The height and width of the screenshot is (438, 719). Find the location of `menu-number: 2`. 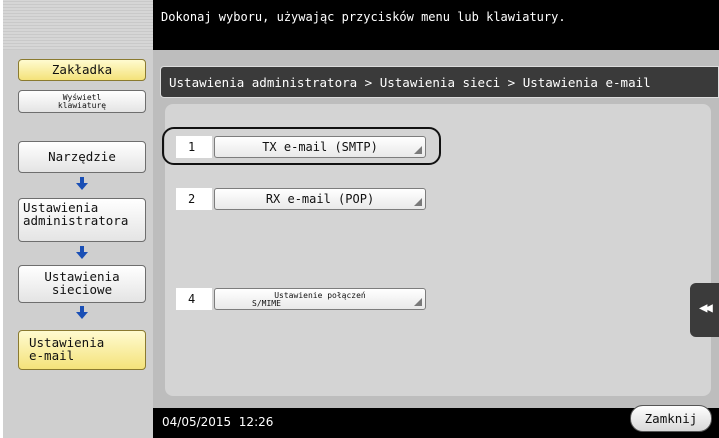

menu-number: 2 is located at coordinates (194, 199).